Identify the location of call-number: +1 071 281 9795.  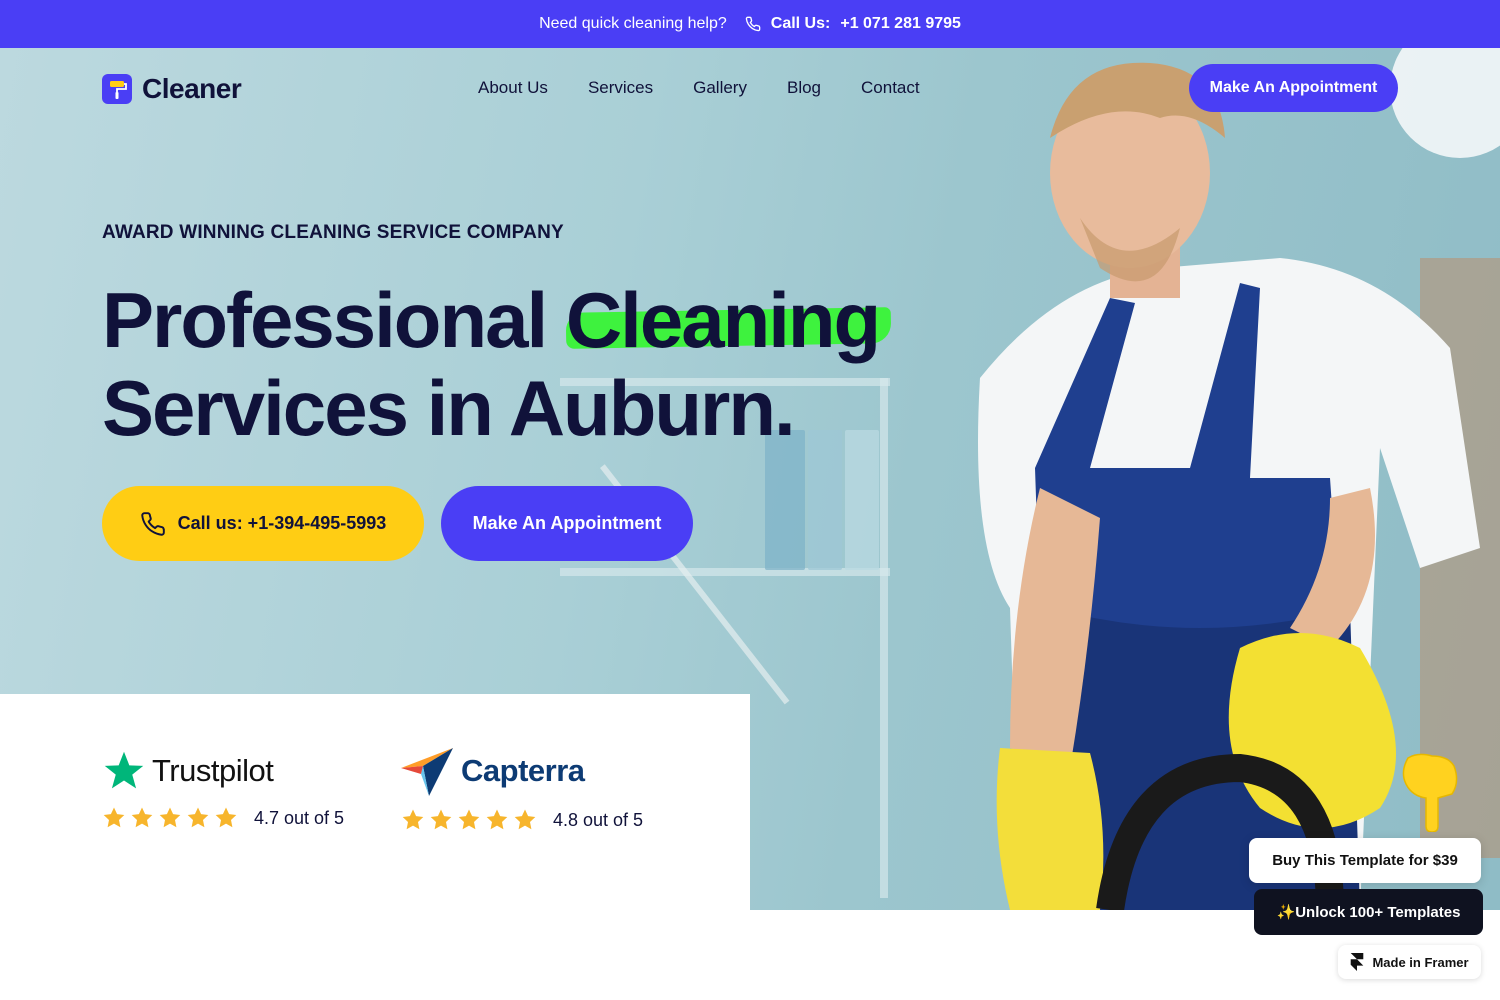
(900, 23).